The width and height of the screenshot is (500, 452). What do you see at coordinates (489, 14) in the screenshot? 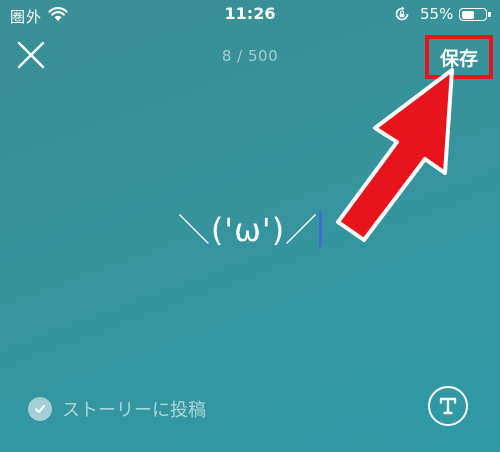
I see `battery-nub` at bounding box center [489, 14].